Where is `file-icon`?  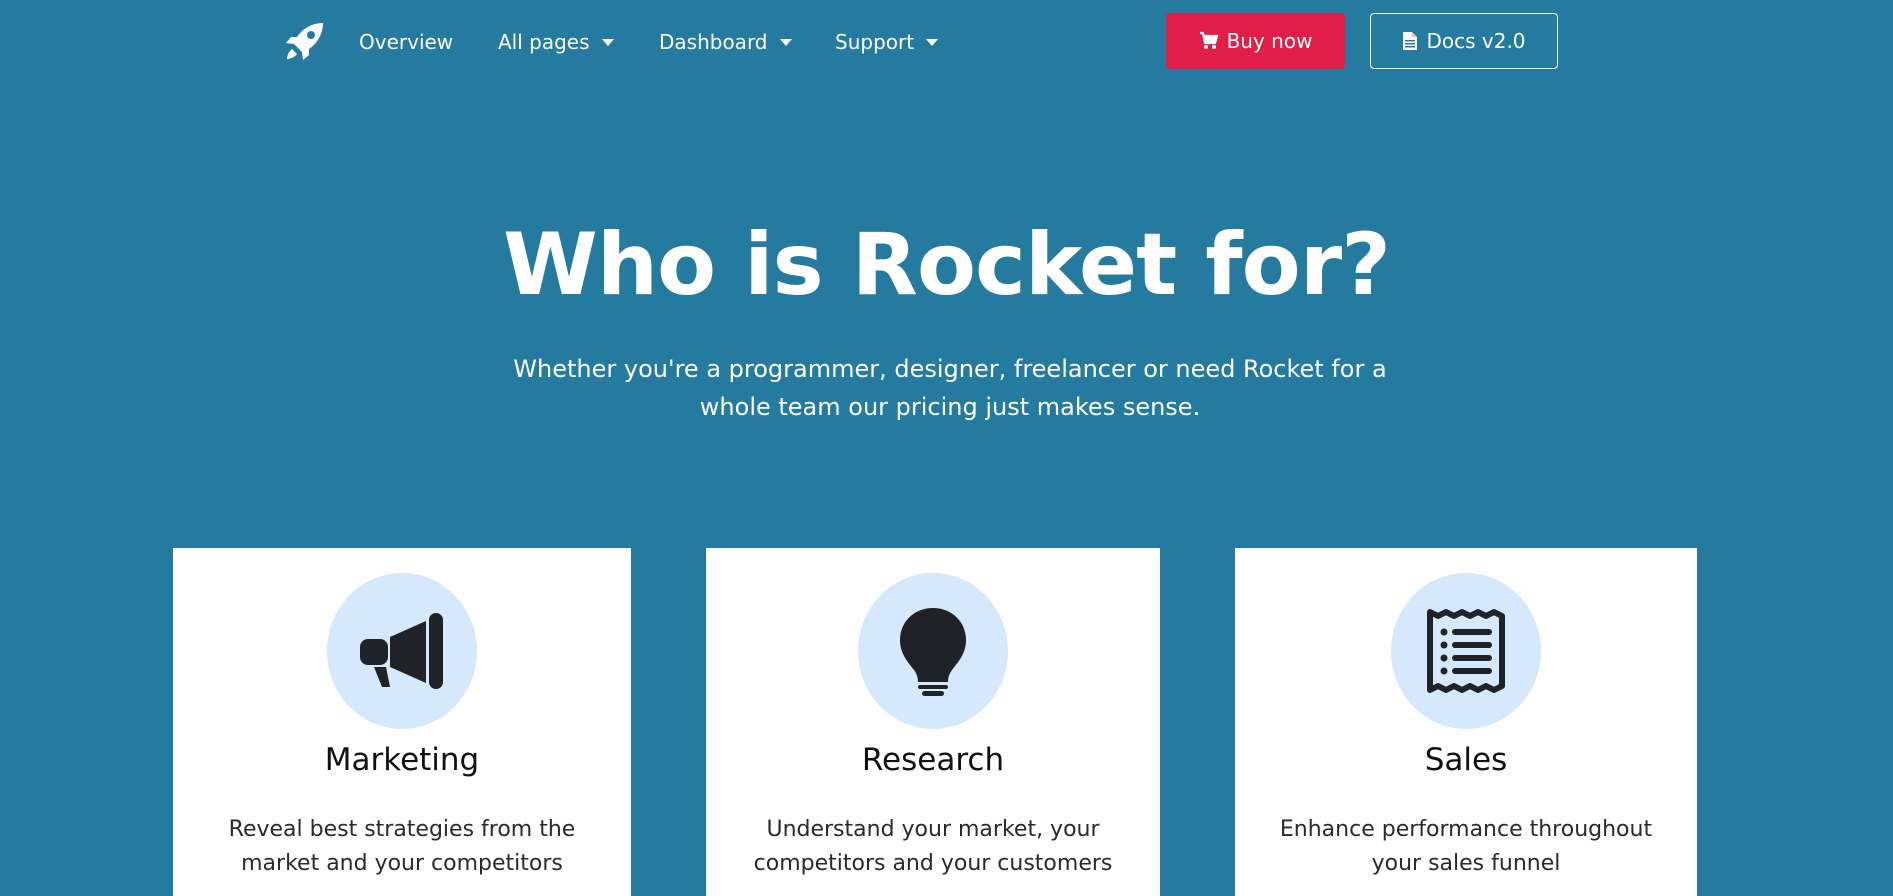 file-icon is located at coordinates (1410, 41).